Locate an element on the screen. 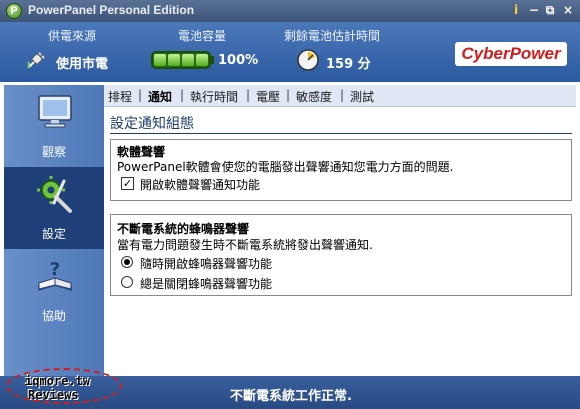  help-book-icon: ? is located at coordinates (55, 275).